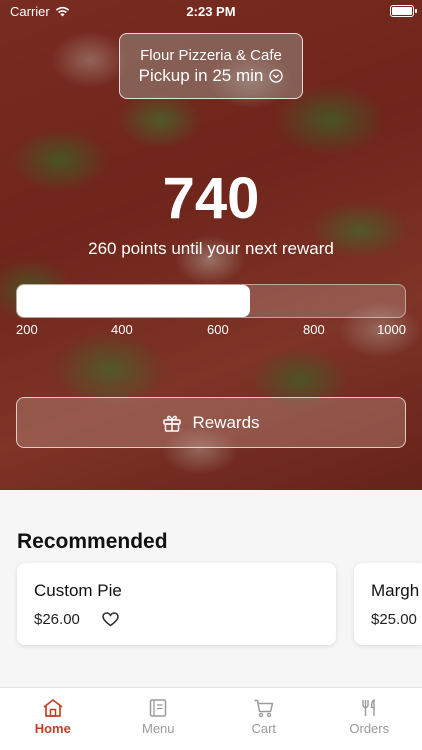 The width and height of the screenshot is (422, 750). I want to click on menu-icon, so click(158, 708).